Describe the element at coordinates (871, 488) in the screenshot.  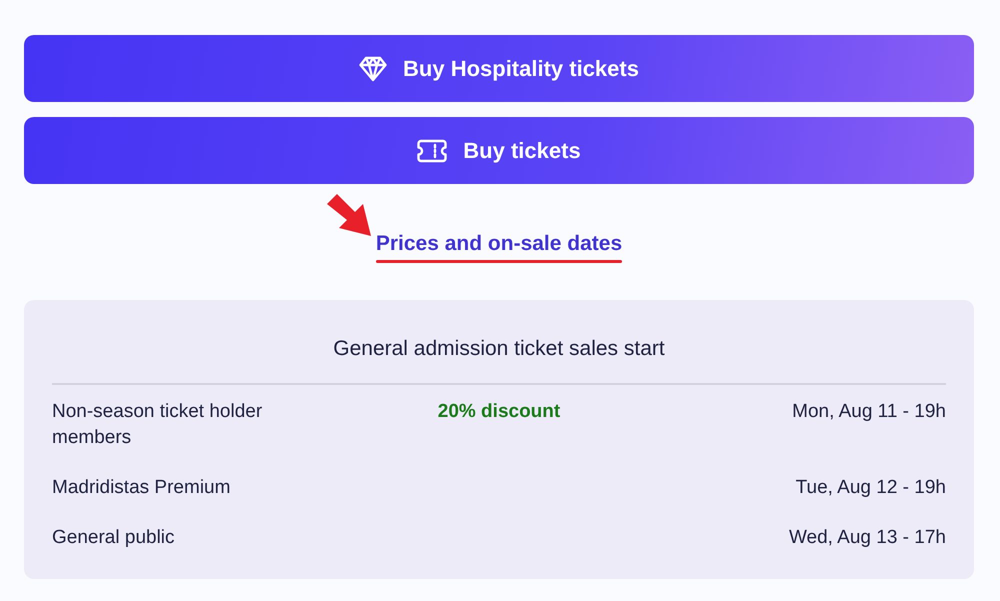
I see `sale-date: Tue, Aug 12 - 19h` at that location.